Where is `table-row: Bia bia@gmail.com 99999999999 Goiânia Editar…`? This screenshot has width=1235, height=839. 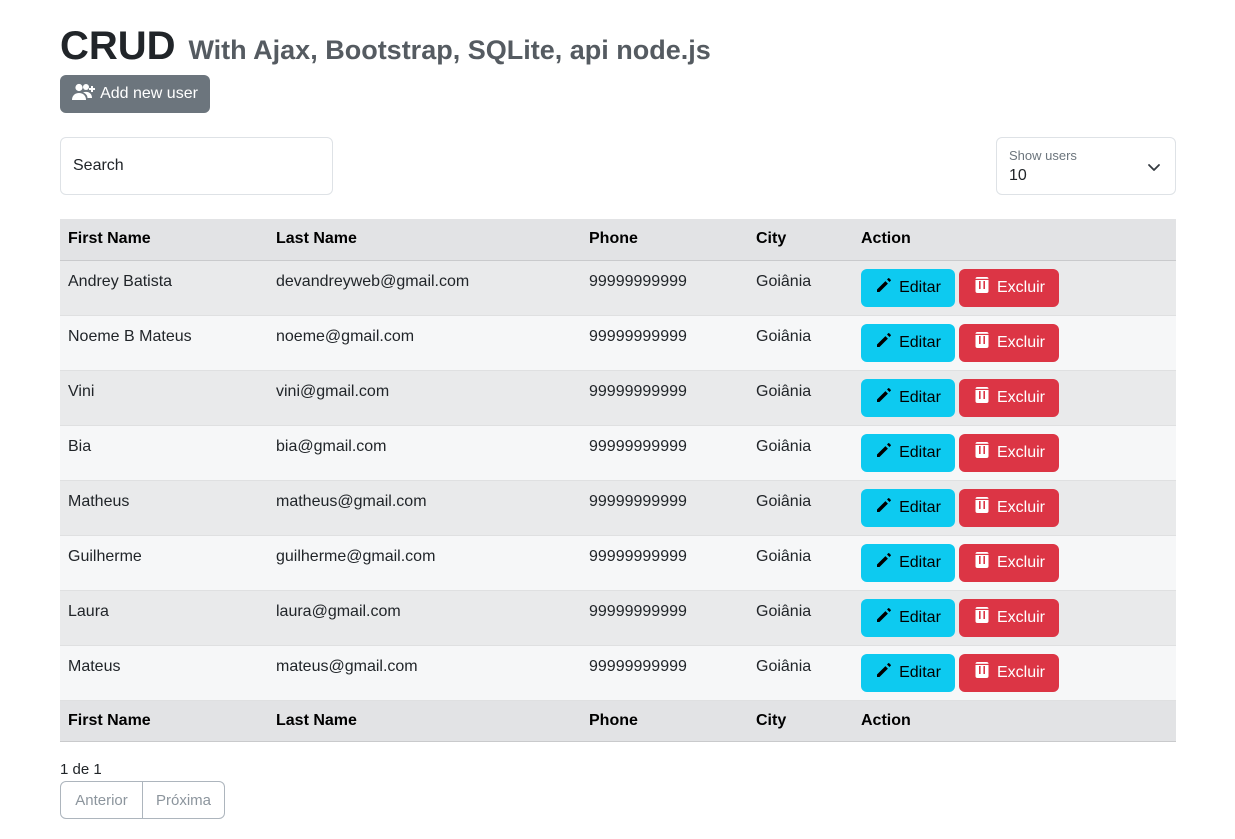
table-row: Bia bia@gmail.com 99999999999 Goiânia Editar… is located at coordinates (618, 452).